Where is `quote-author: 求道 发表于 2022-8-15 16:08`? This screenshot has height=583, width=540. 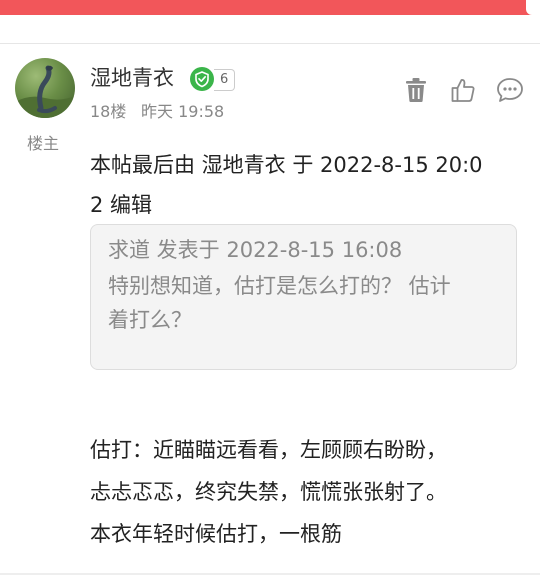
quote-author: 求道 发表于 2022-8-15 16:08 is located at coordinates (255, 250).